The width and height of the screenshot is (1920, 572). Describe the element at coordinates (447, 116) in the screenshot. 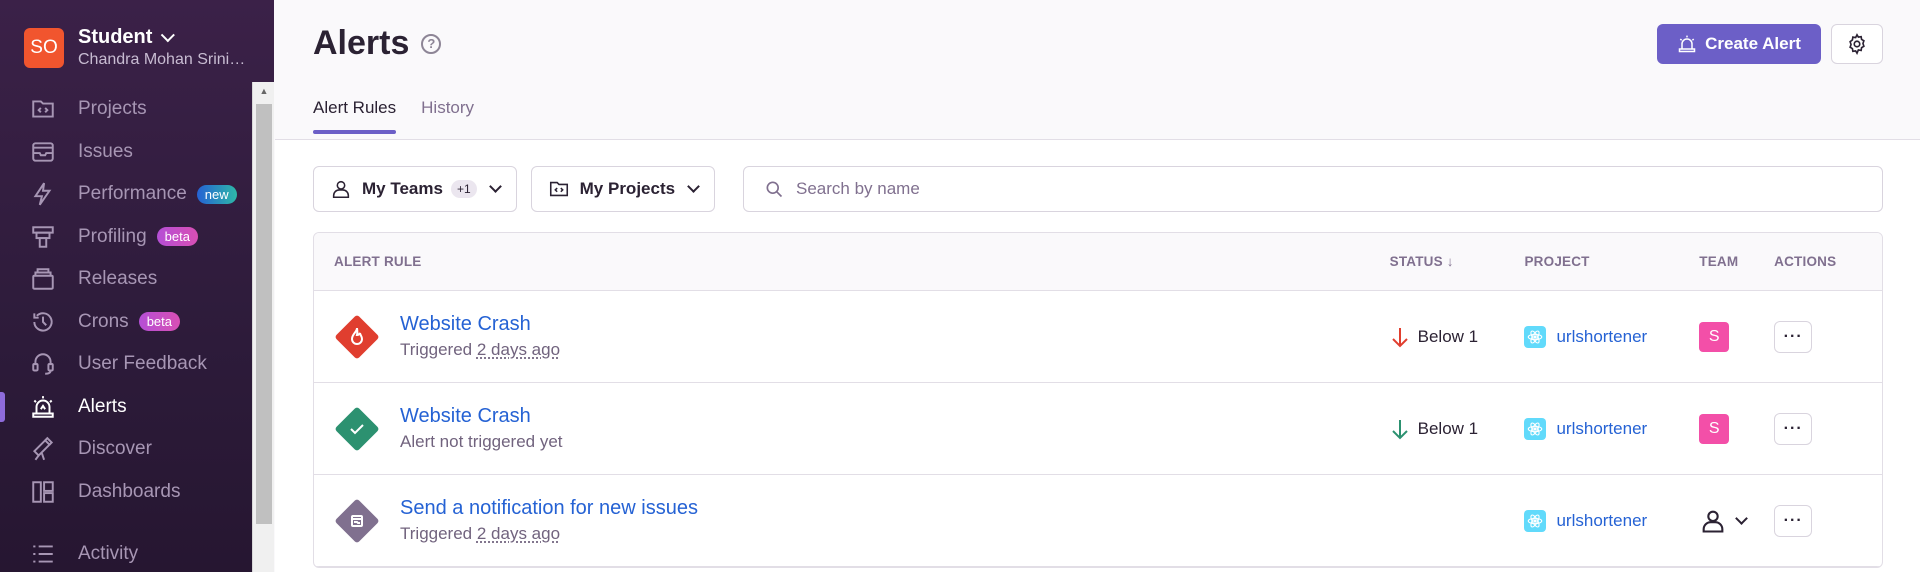

I see `tab-history: History` at that location.